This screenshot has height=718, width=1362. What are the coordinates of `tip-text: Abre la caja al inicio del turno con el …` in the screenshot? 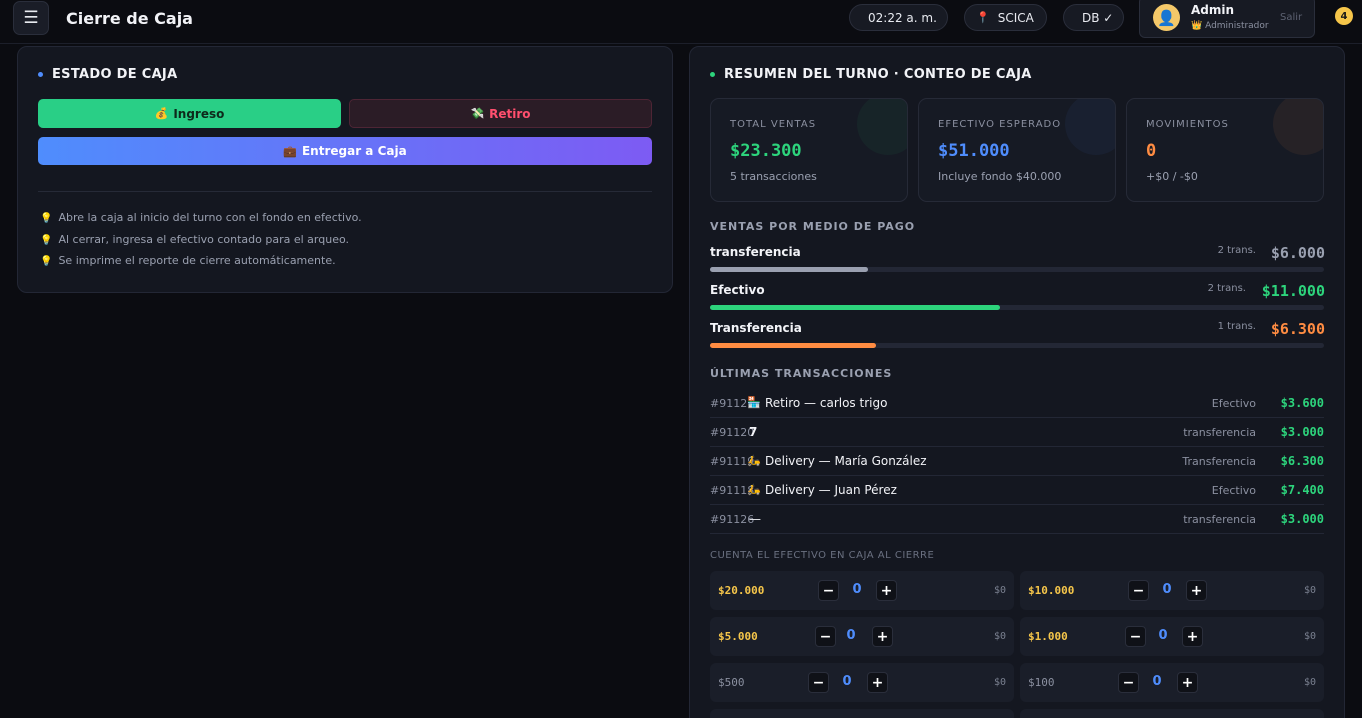 It's located at (210, 217).